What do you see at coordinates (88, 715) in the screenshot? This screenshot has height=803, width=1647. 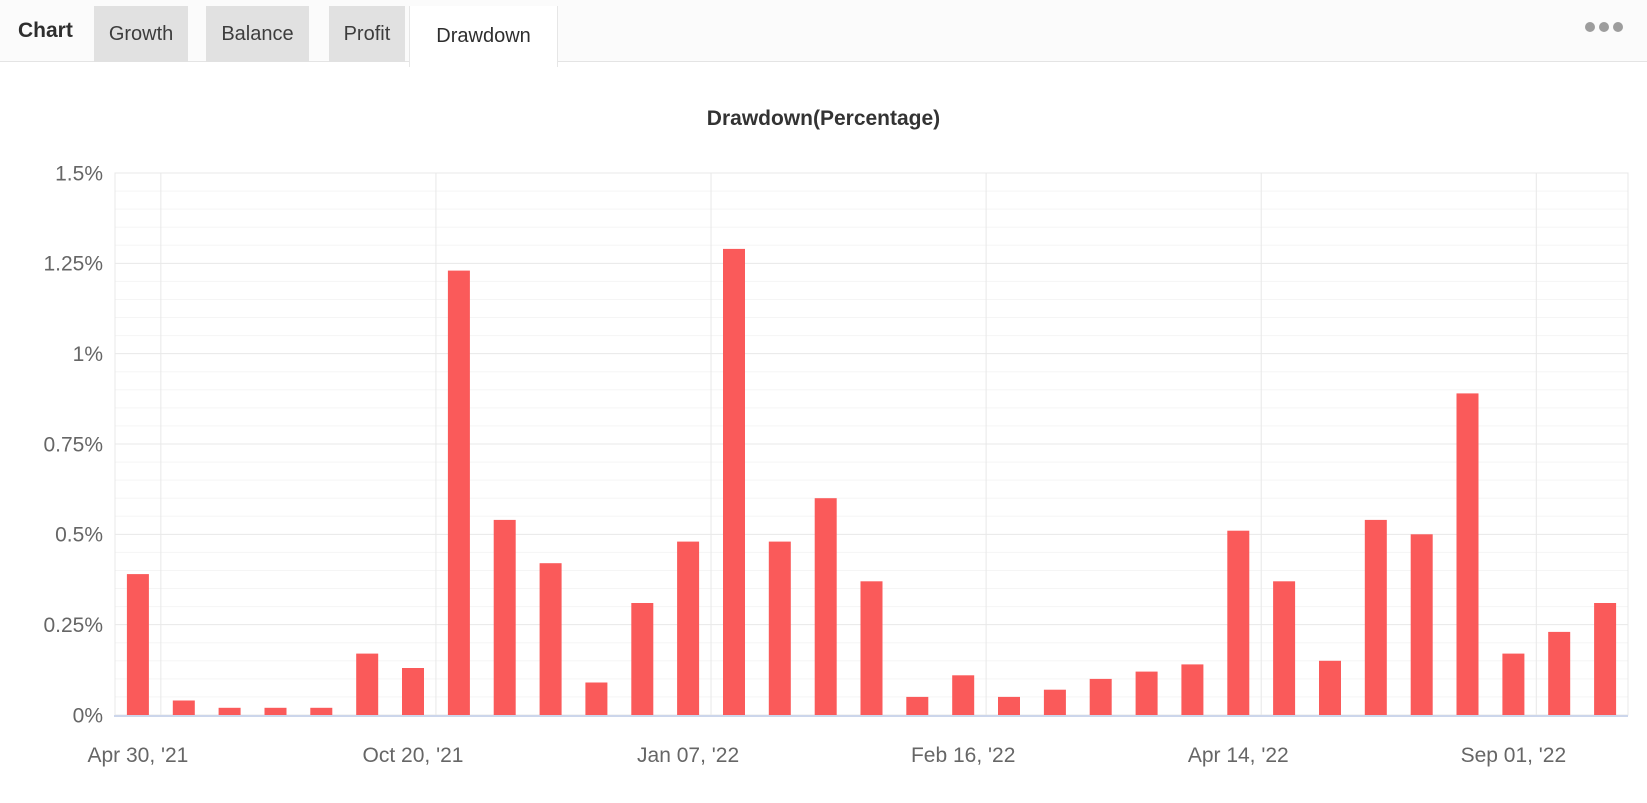 I see `y-axis-tick-label: 0%` at bounding box center [88, 715].